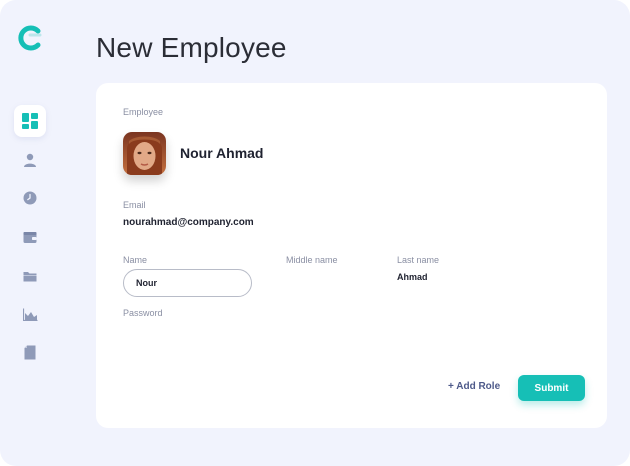 The height and width of the screenshot is (466, 630). I want to click on page-title: New Employee, so click(191, 47).